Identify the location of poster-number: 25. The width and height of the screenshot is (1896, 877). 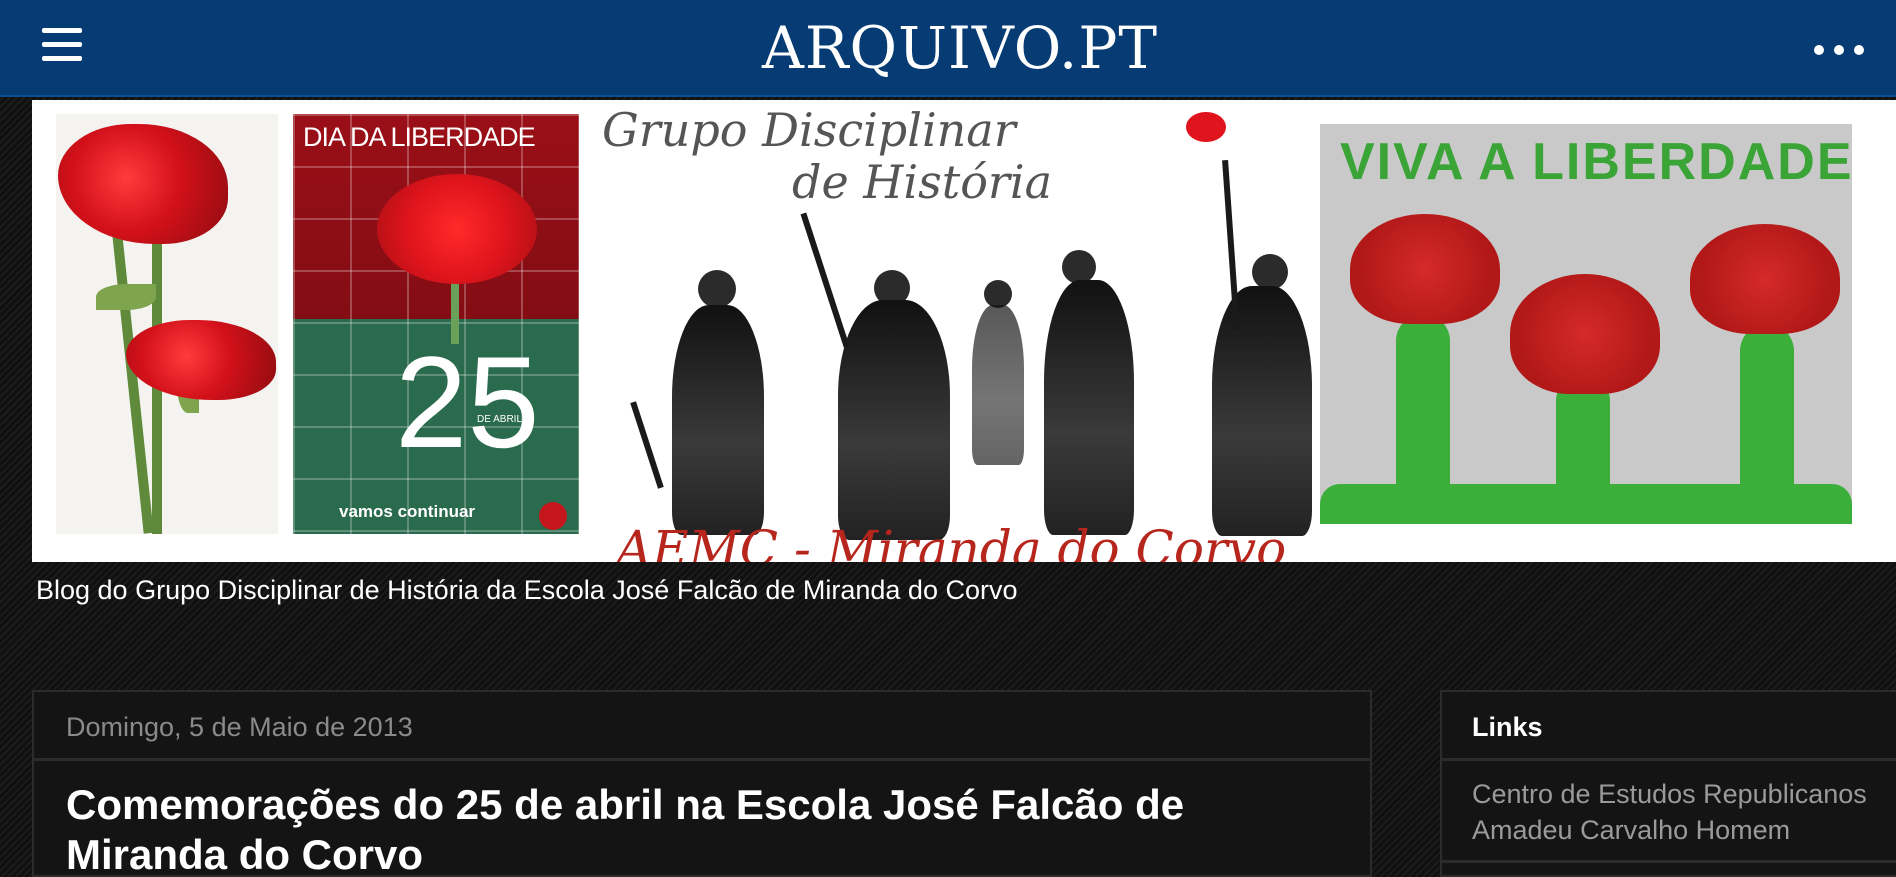
(467, 402).